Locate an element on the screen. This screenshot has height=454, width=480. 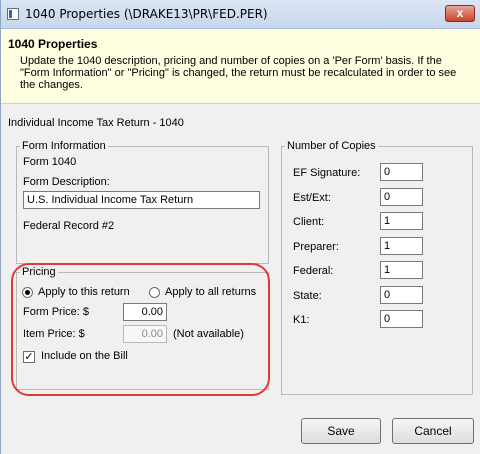
copies-label: State: is located at coordinates (307, 296).